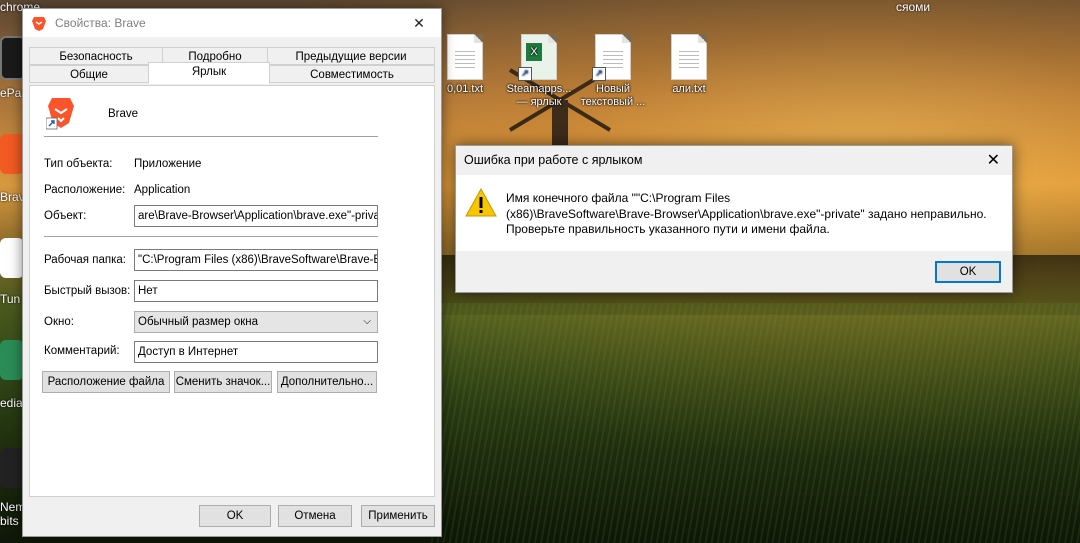 Image resolution: width=1080 pixels, height=543 pixels. Describe the element at coordinates (481, 202) in the screenshot. I see `warning-icon` at that location.